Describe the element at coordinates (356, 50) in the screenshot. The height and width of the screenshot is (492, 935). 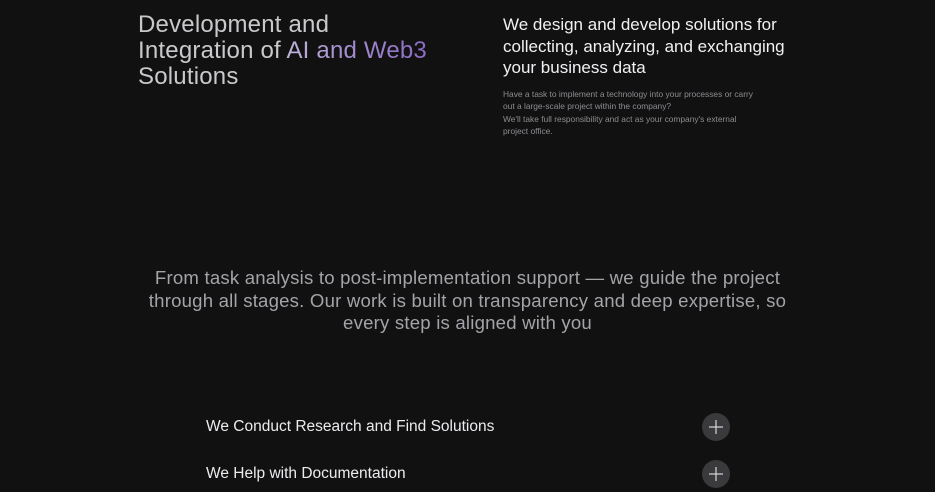
I see `hero-title-accent: AI and Web3` at that location.